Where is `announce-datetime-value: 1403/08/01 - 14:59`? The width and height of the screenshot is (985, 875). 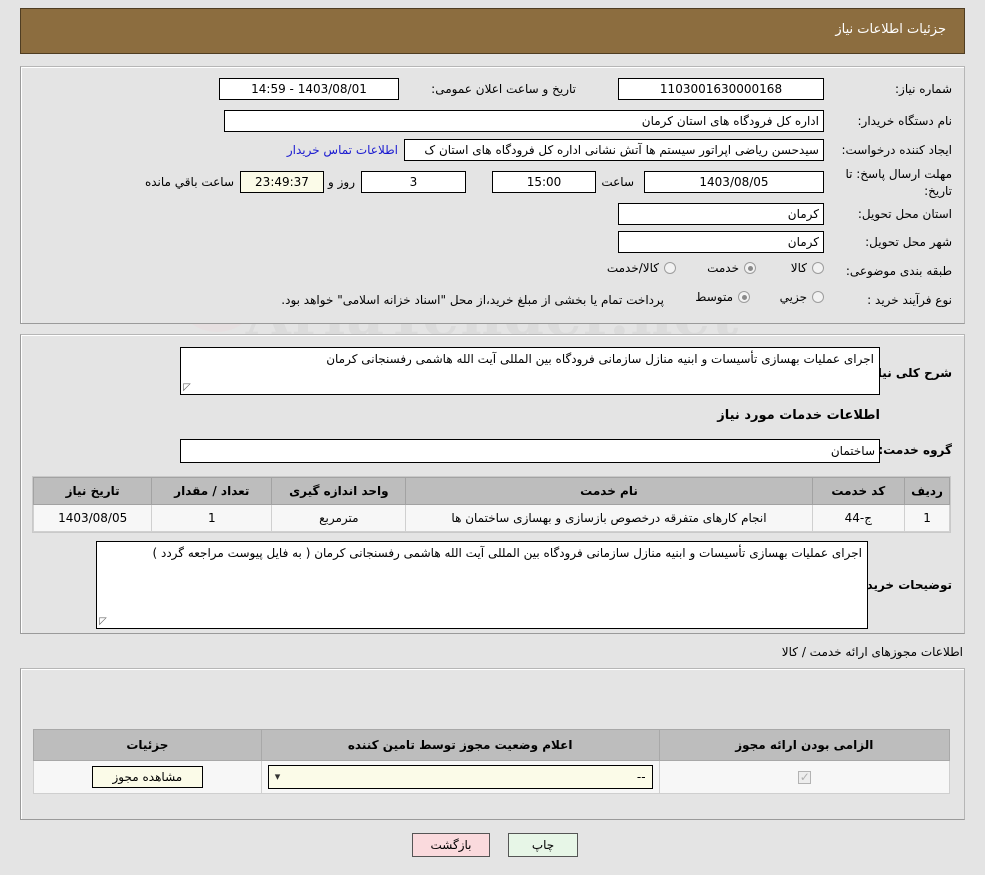 announce-datetime-value: 1403/08/01 - 14:59 is located at coordinates (309, 89).